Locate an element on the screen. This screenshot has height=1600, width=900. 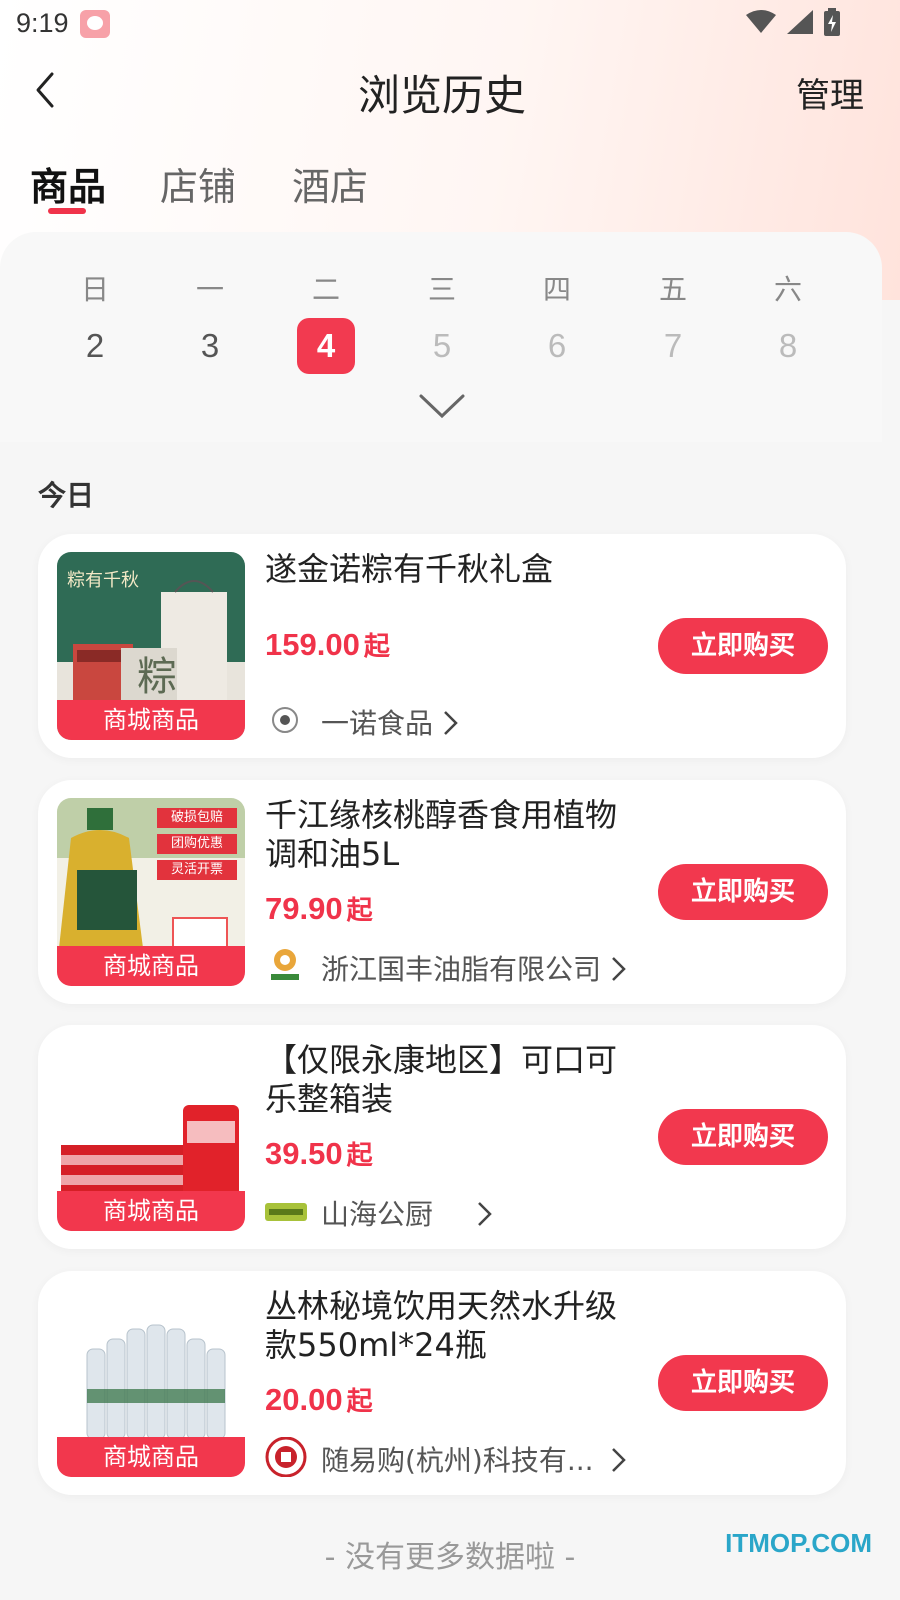
price-value: 159.00 is located at coordinates (312, 644).